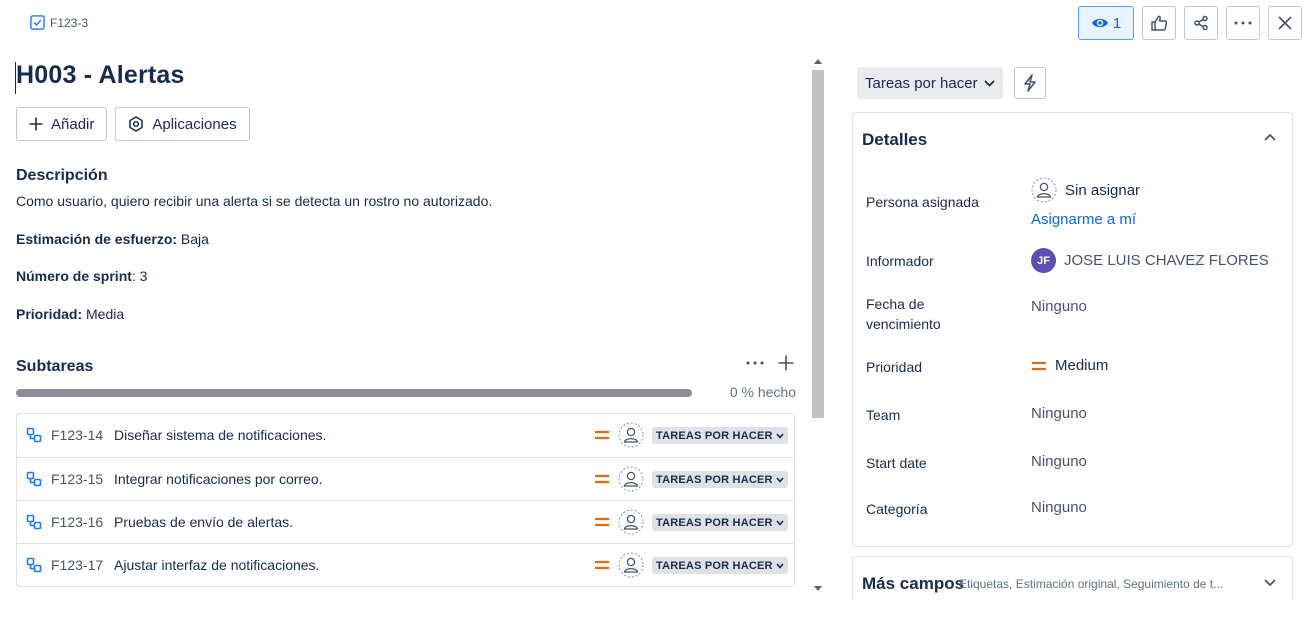 Image resolution: width=1308 pixels, height=636 pixels. What do you see at coordinates (194, 124) in the screenshot?
I see `apps-button-label: Aplicaciones` at bounding box center [194, 124].